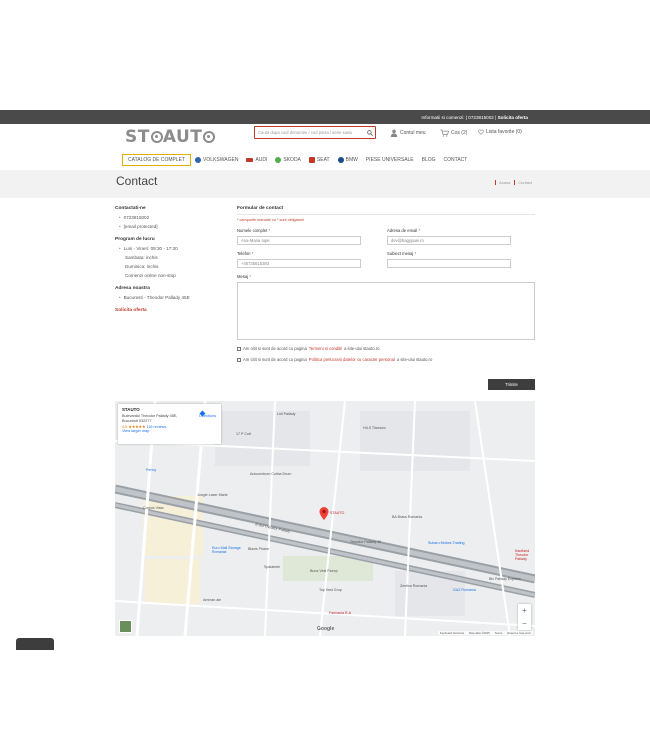 The width and height of the screenshot is (650, 750). What do you see at coordinates (137, 181) in the screenshot?
I see `page-title: Contact` at bounding box center [137, 181].